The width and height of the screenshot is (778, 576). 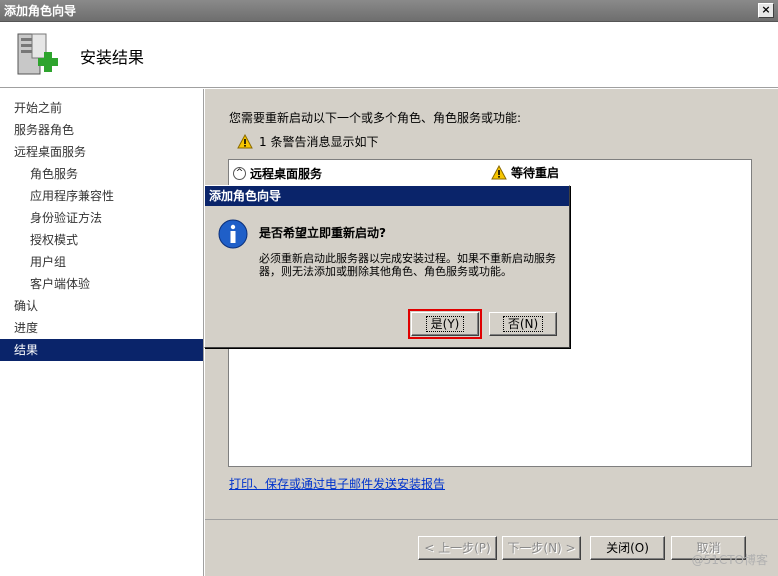 I want to click on list-item: ^ 远程桌面服务 等待重启, so click(x=492, y=173).